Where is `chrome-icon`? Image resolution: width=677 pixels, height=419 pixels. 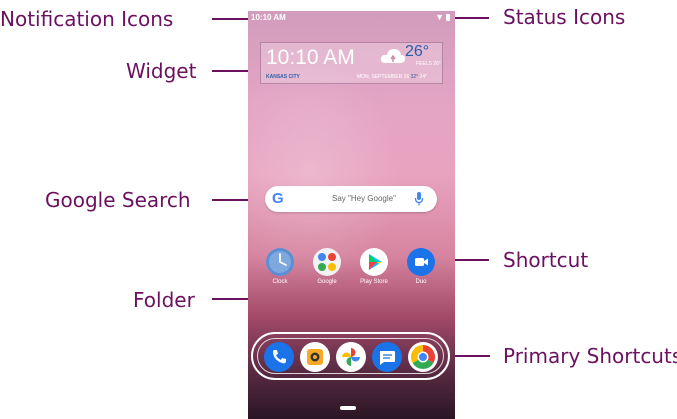 chrome-icon is located at coordinates (423, 357).